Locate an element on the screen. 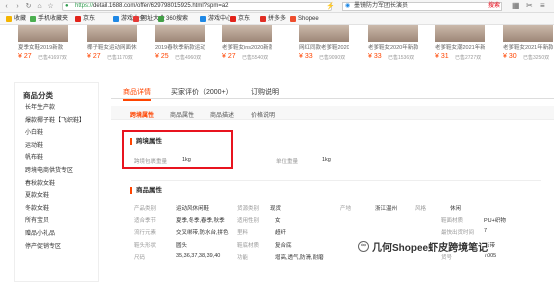 The width and height of the screenshot is (554, 282). attr-key: 尺码 is located at coordinates (140, 257).